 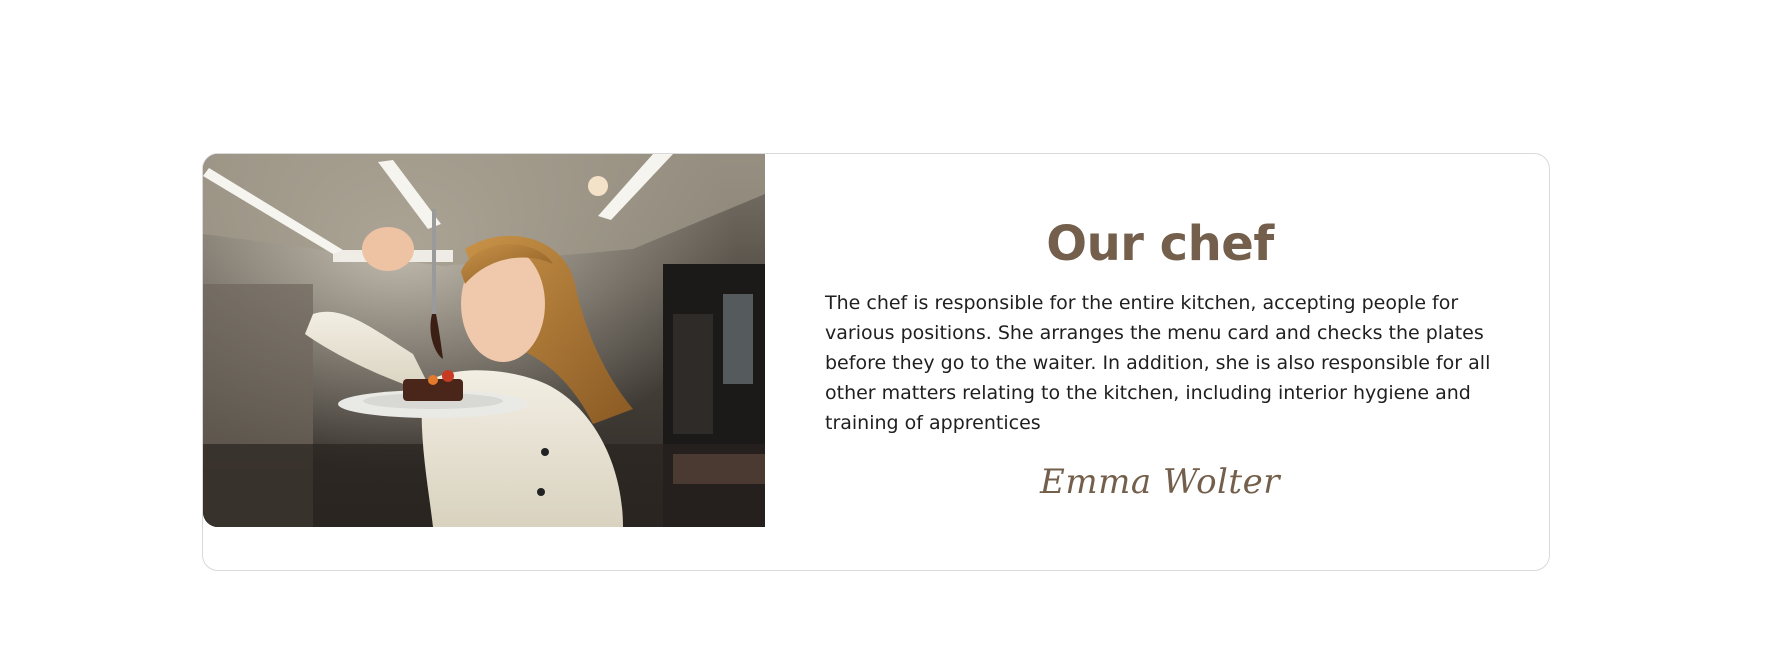 What do you see at coordinates (1160, 244) in the screenshot?
I see `section-title: Our chef` at bounding box center [1160, 244].